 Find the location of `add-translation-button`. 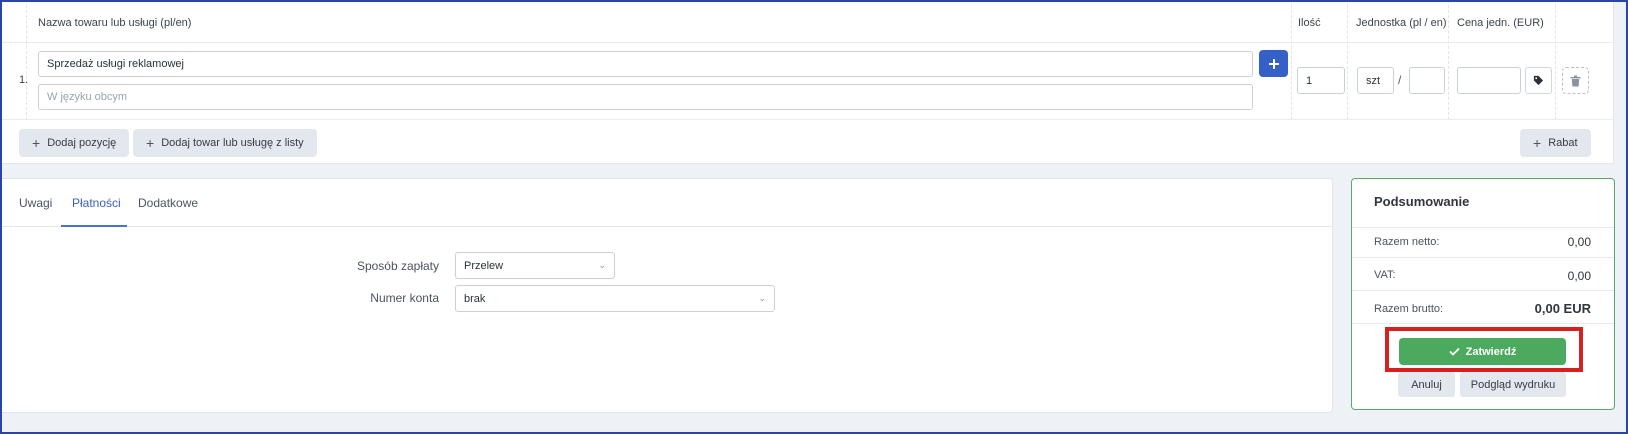

add-translation-button is located at coordinates (1273, 63).